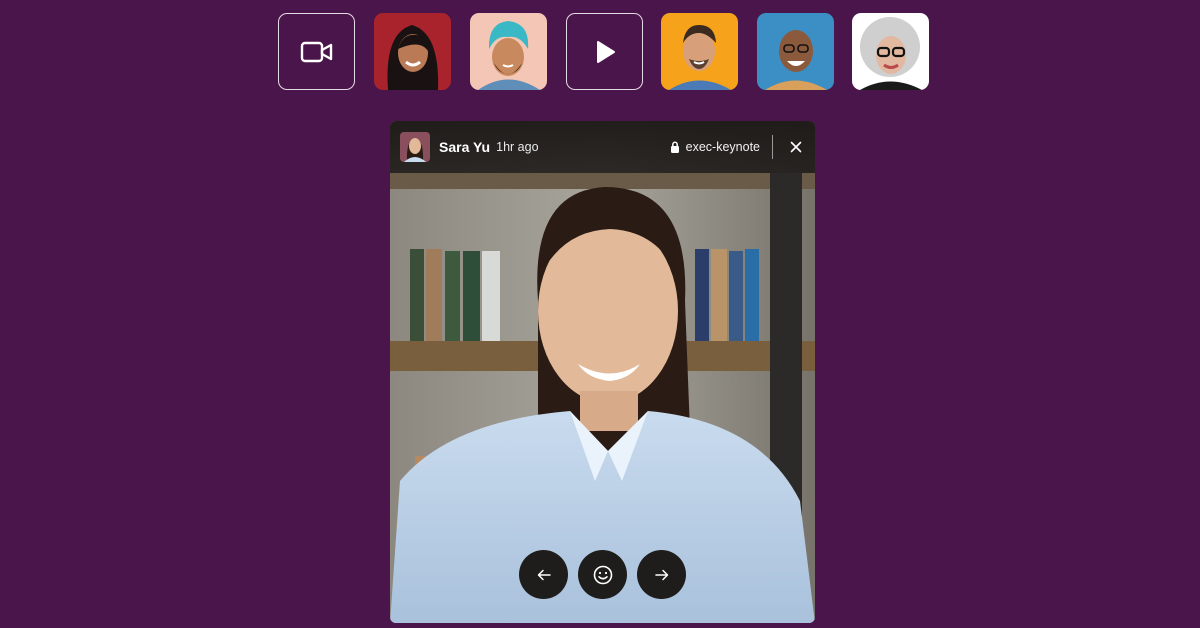  I want to click on smiley-icon, so click(602, 574).